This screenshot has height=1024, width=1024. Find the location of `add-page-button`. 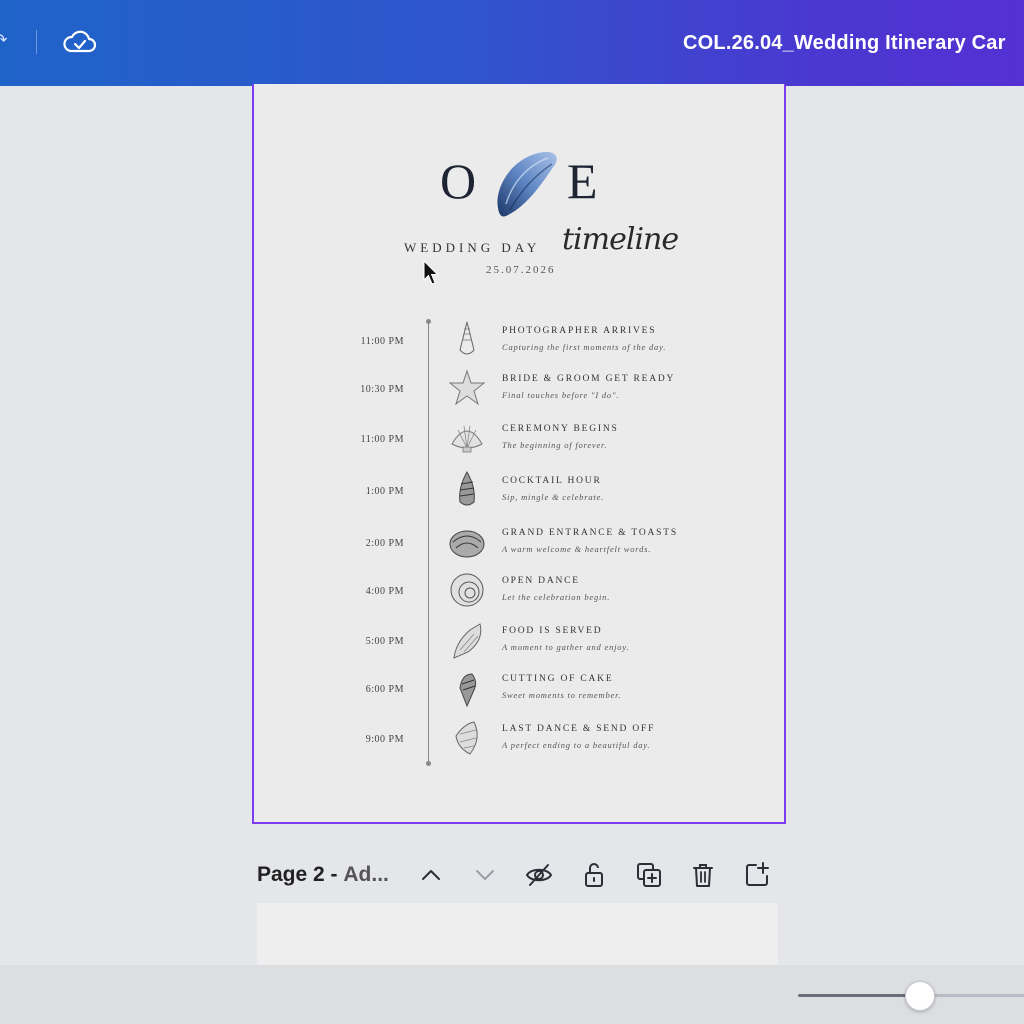

add-page-button is located at coordinates (757, 875).